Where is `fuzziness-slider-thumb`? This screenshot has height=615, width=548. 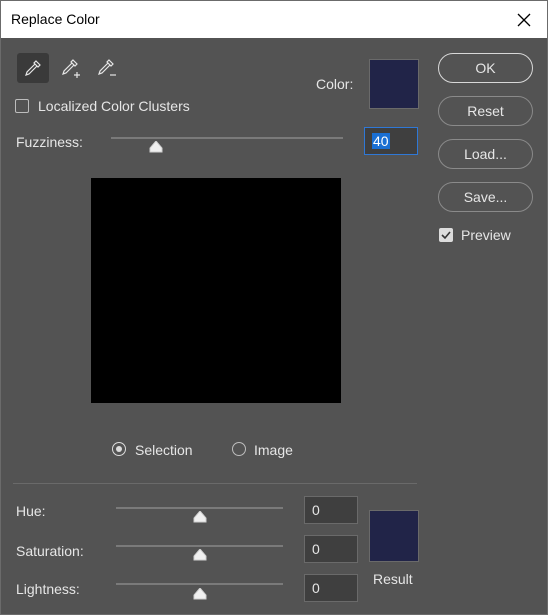 fuzziness-slider-thumb is located at coordinates (156, 147).